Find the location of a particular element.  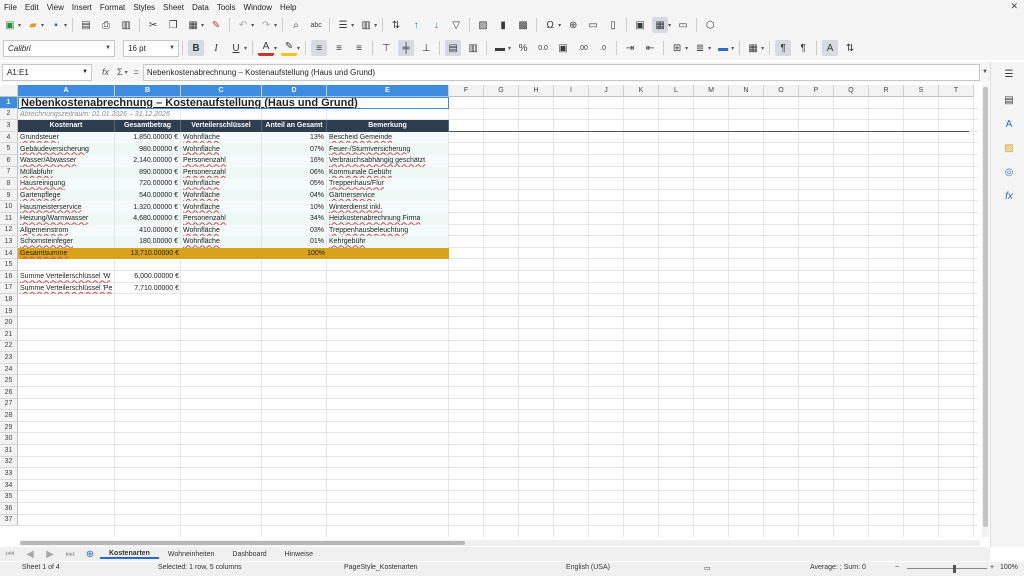

row-header-24: 24 is located at coordinates (9, 369).